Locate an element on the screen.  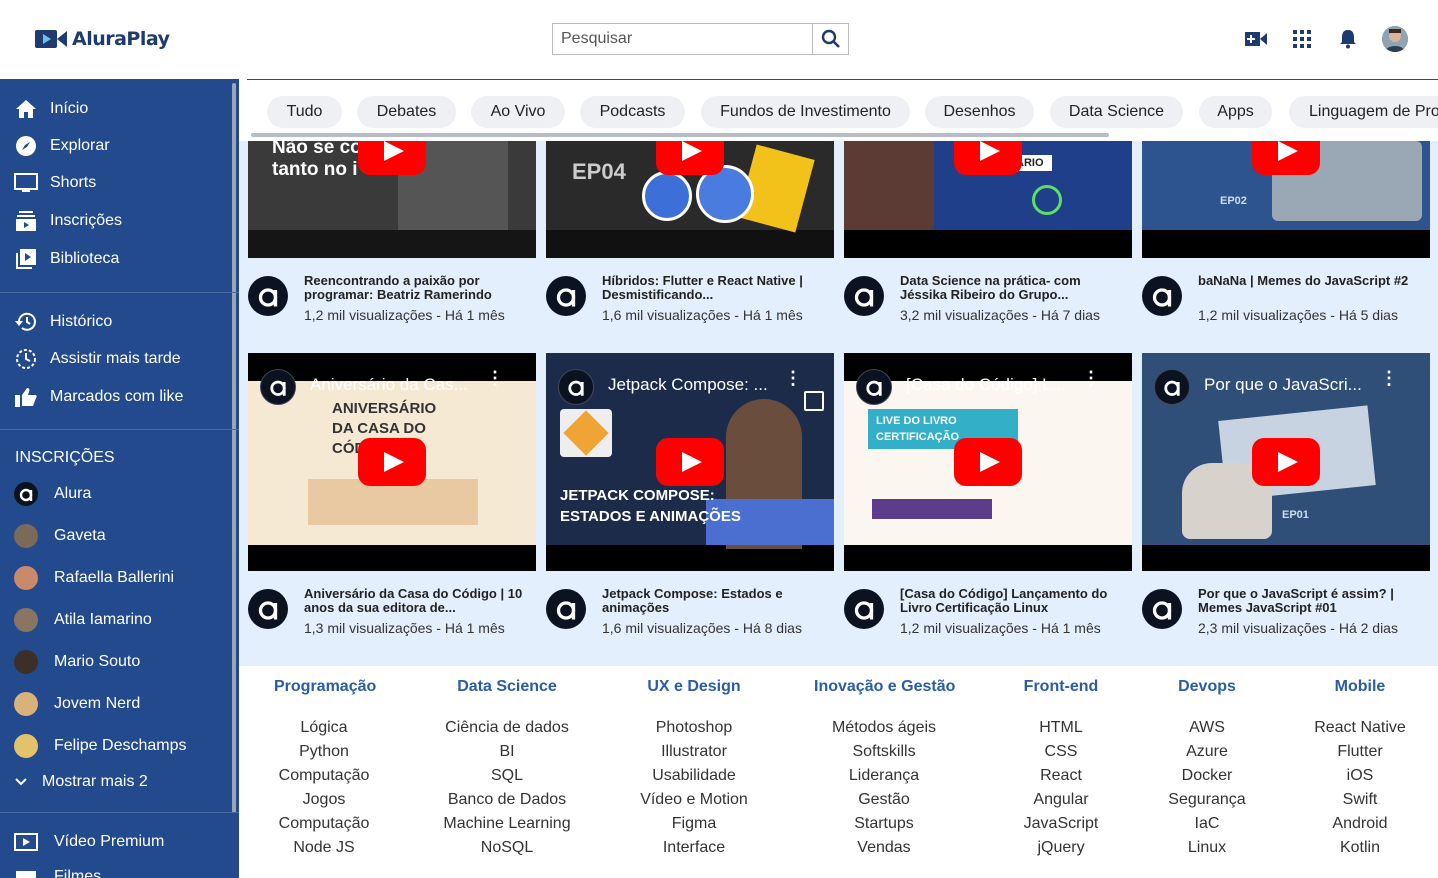
sidebar-item-historico: Histórico is located at coordinates (116, 322).